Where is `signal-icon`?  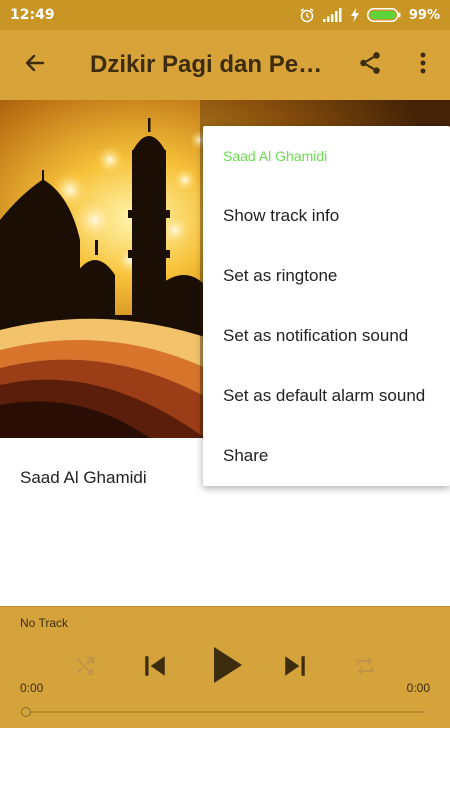 signal-icon is located at coordinates (332, 15).